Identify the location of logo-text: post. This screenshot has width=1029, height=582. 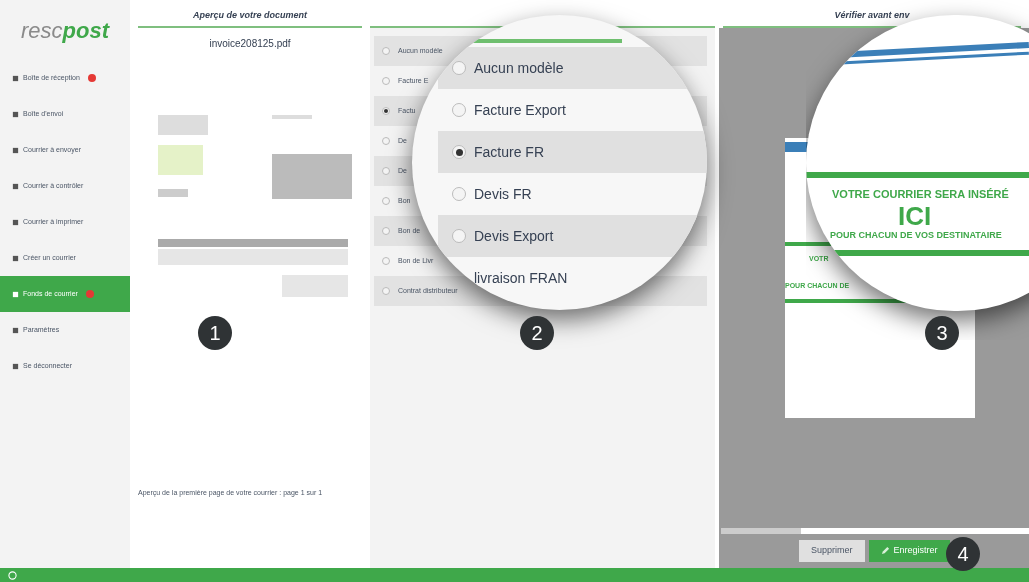
(85, 30).